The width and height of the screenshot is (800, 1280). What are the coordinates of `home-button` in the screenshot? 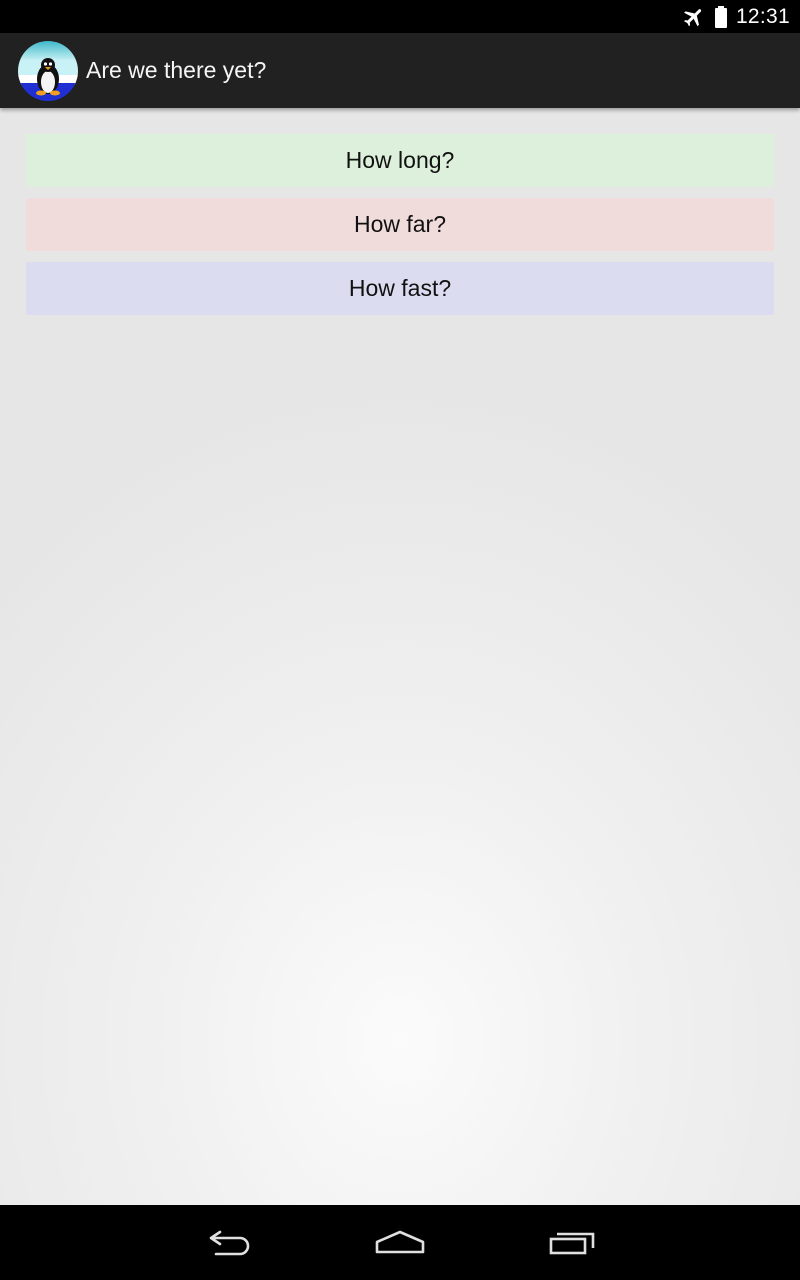 It's located at (400, 1242).